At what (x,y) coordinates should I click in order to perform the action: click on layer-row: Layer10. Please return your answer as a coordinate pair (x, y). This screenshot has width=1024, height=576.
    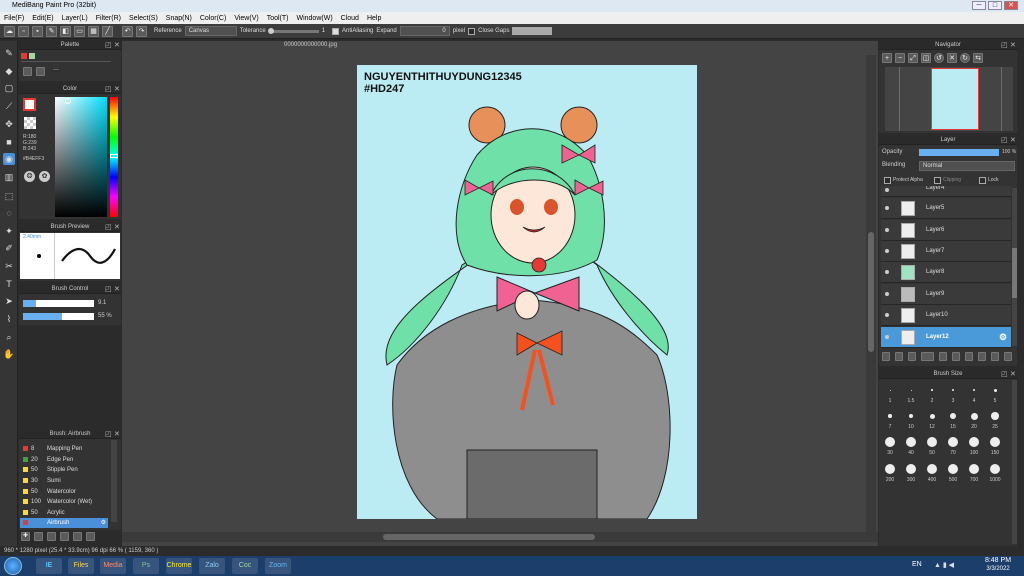
    Looking at the image, I should click on (946, 315).